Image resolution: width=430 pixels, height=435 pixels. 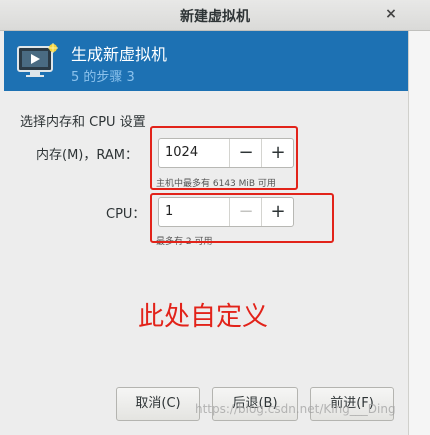 I want to click on highlight-box-cpu, so click(x=242, y=218).